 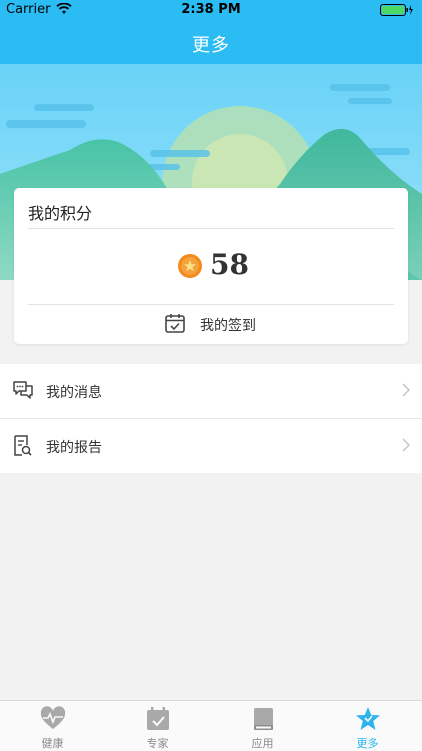 I want to click on tab-bar: 健康 专家 应用 更多, so click(x=211, y=725).